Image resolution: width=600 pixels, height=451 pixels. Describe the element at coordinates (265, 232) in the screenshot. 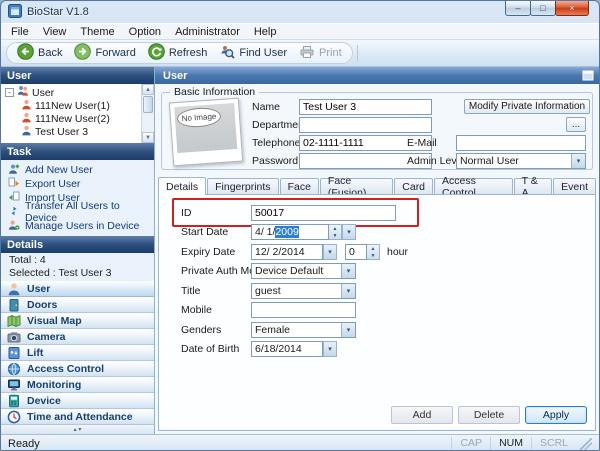

I see `start-date-value: 4/ 1/` at that location.